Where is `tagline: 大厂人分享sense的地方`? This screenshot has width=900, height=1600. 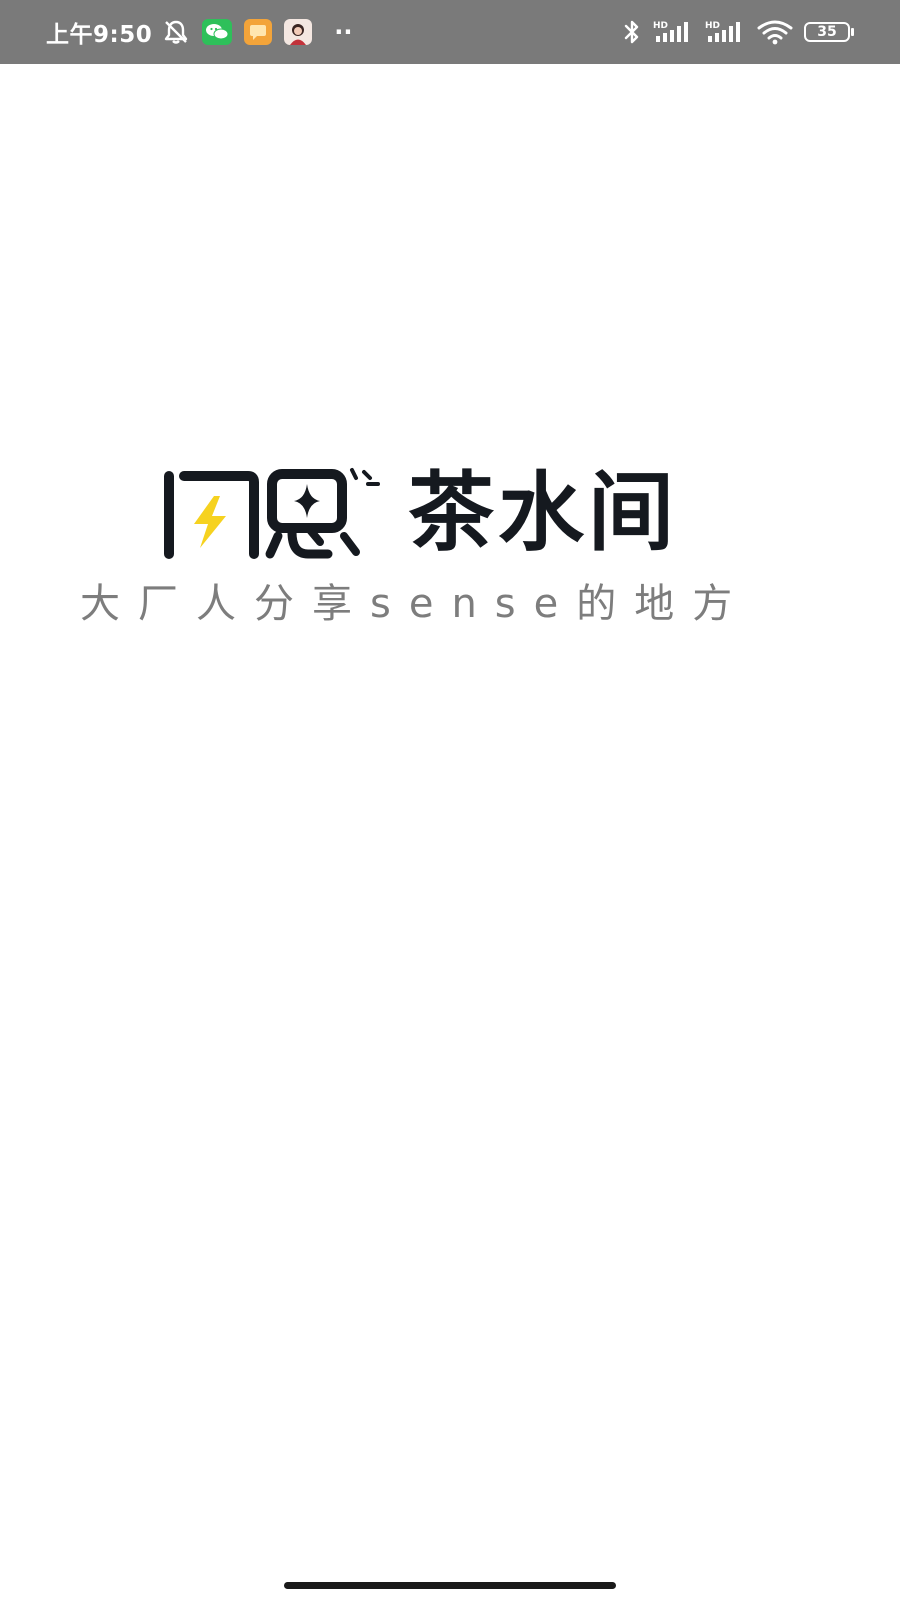 tagline: 大厂人分享sense的地方 is located at coordinates (415, 604).